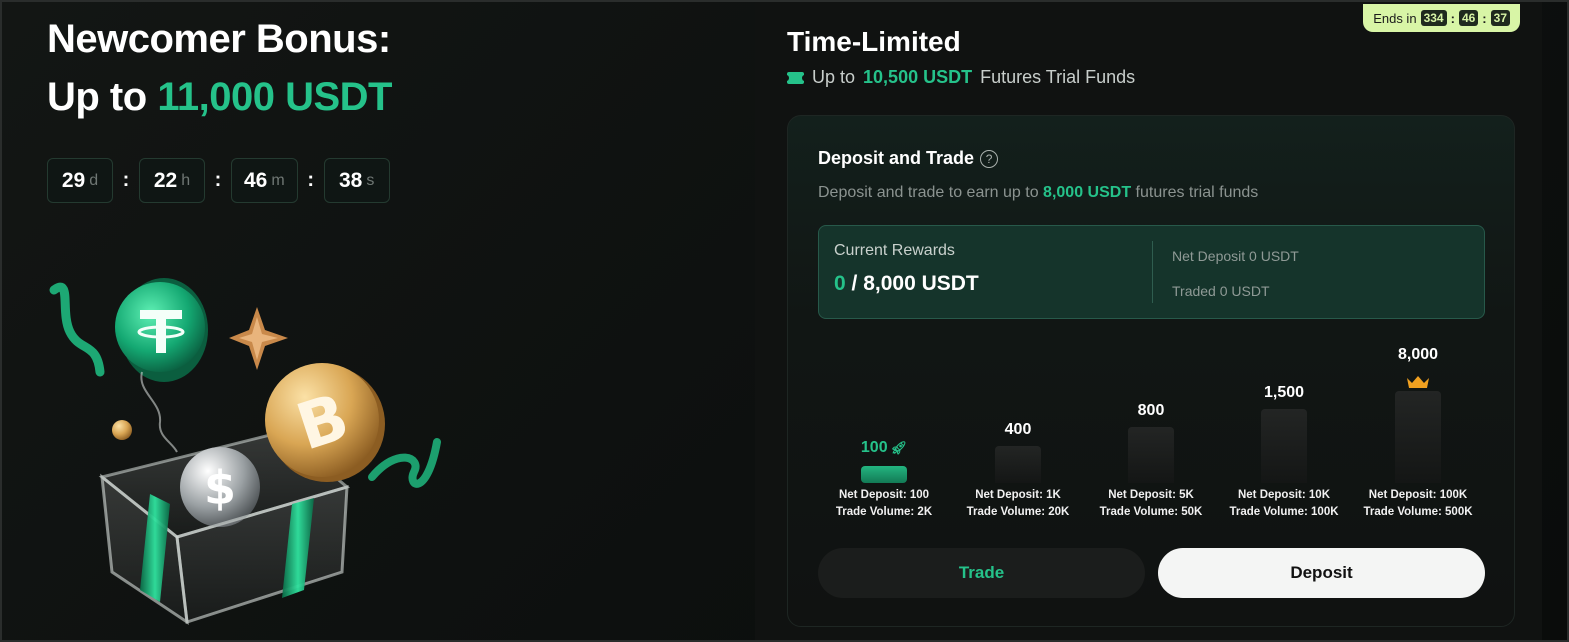  I want to click on card-title-text: Deposit and Trade, so click(896, 158).